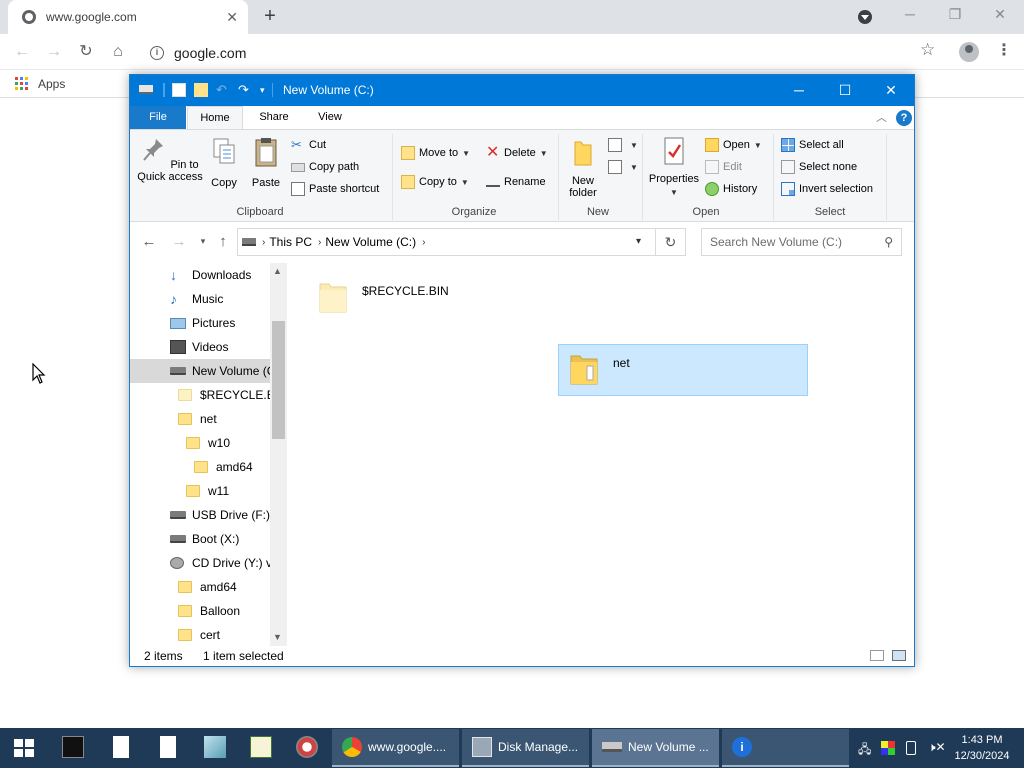 The height and width of the screenshot is (768, 1024). What do you see at coordinates (199, 634) in the screenshot?
I see `nav-item-cert: cert` at bounding box center [199, 634].